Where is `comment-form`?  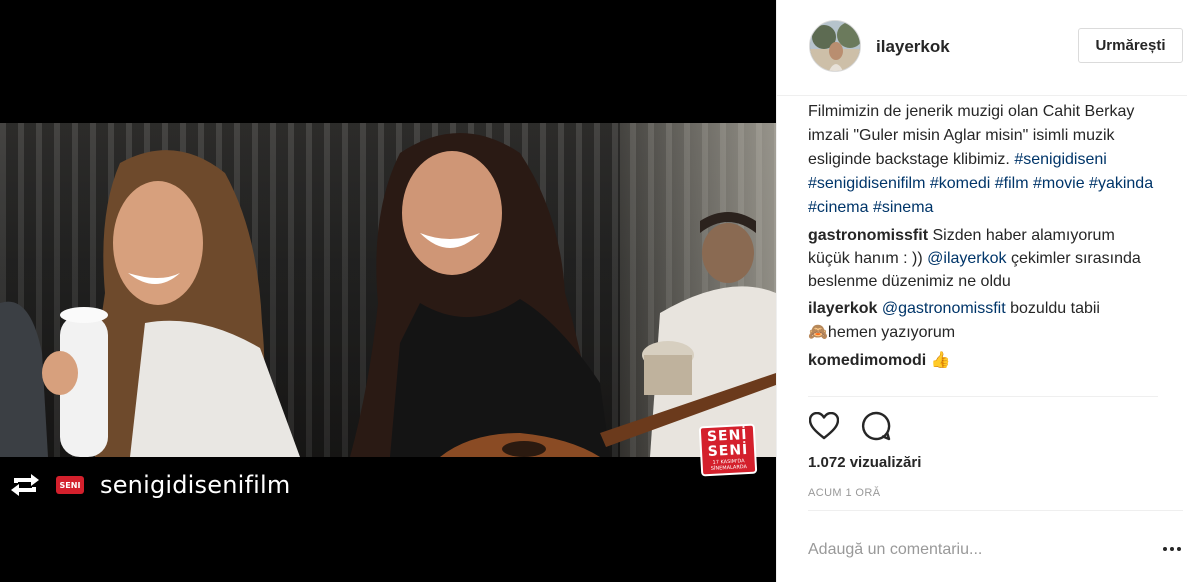
comment-form is located at coordinates (995, 546).